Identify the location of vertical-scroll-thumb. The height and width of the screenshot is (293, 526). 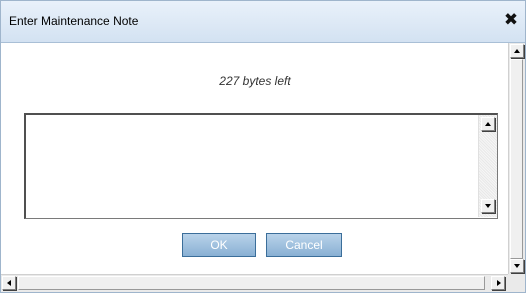
(516, 159).